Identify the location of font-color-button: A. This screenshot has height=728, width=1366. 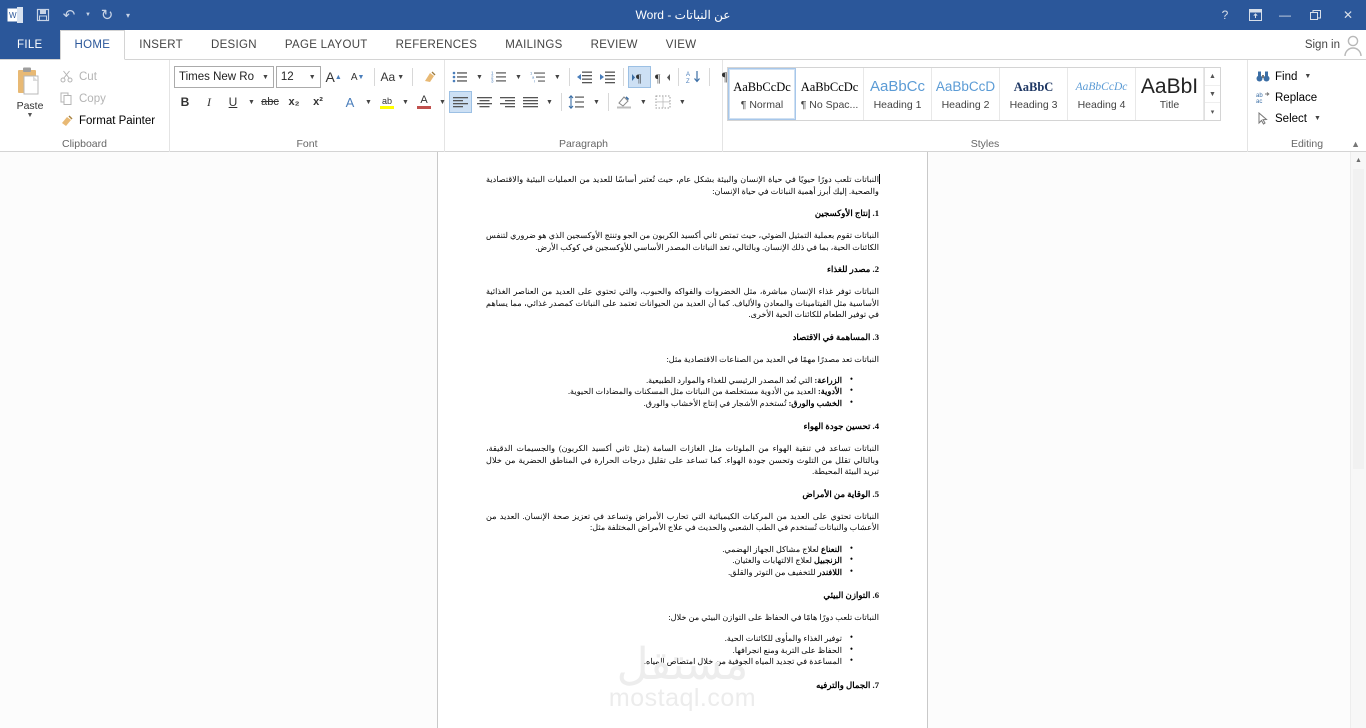
(424, 102).